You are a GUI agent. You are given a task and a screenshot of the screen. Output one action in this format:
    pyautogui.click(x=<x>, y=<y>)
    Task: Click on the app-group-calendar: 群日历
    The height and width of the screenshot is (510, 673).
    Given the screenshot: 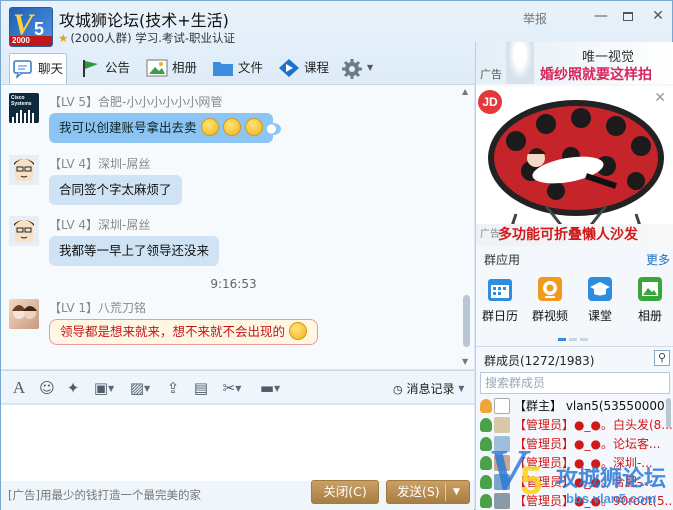 What is the action you would take?
    pyautogui.click(x=500, y=300)
    